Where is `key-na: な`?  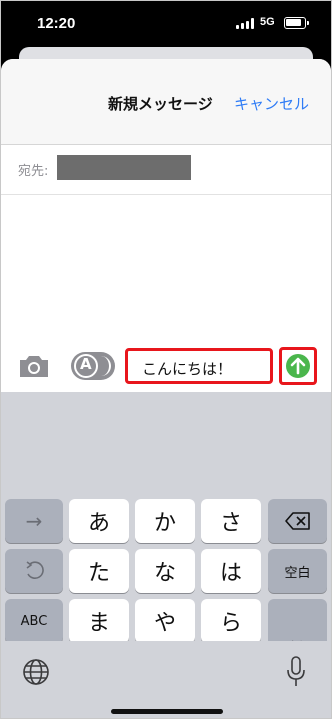
key-na: な is located at coordinates (165, 571).